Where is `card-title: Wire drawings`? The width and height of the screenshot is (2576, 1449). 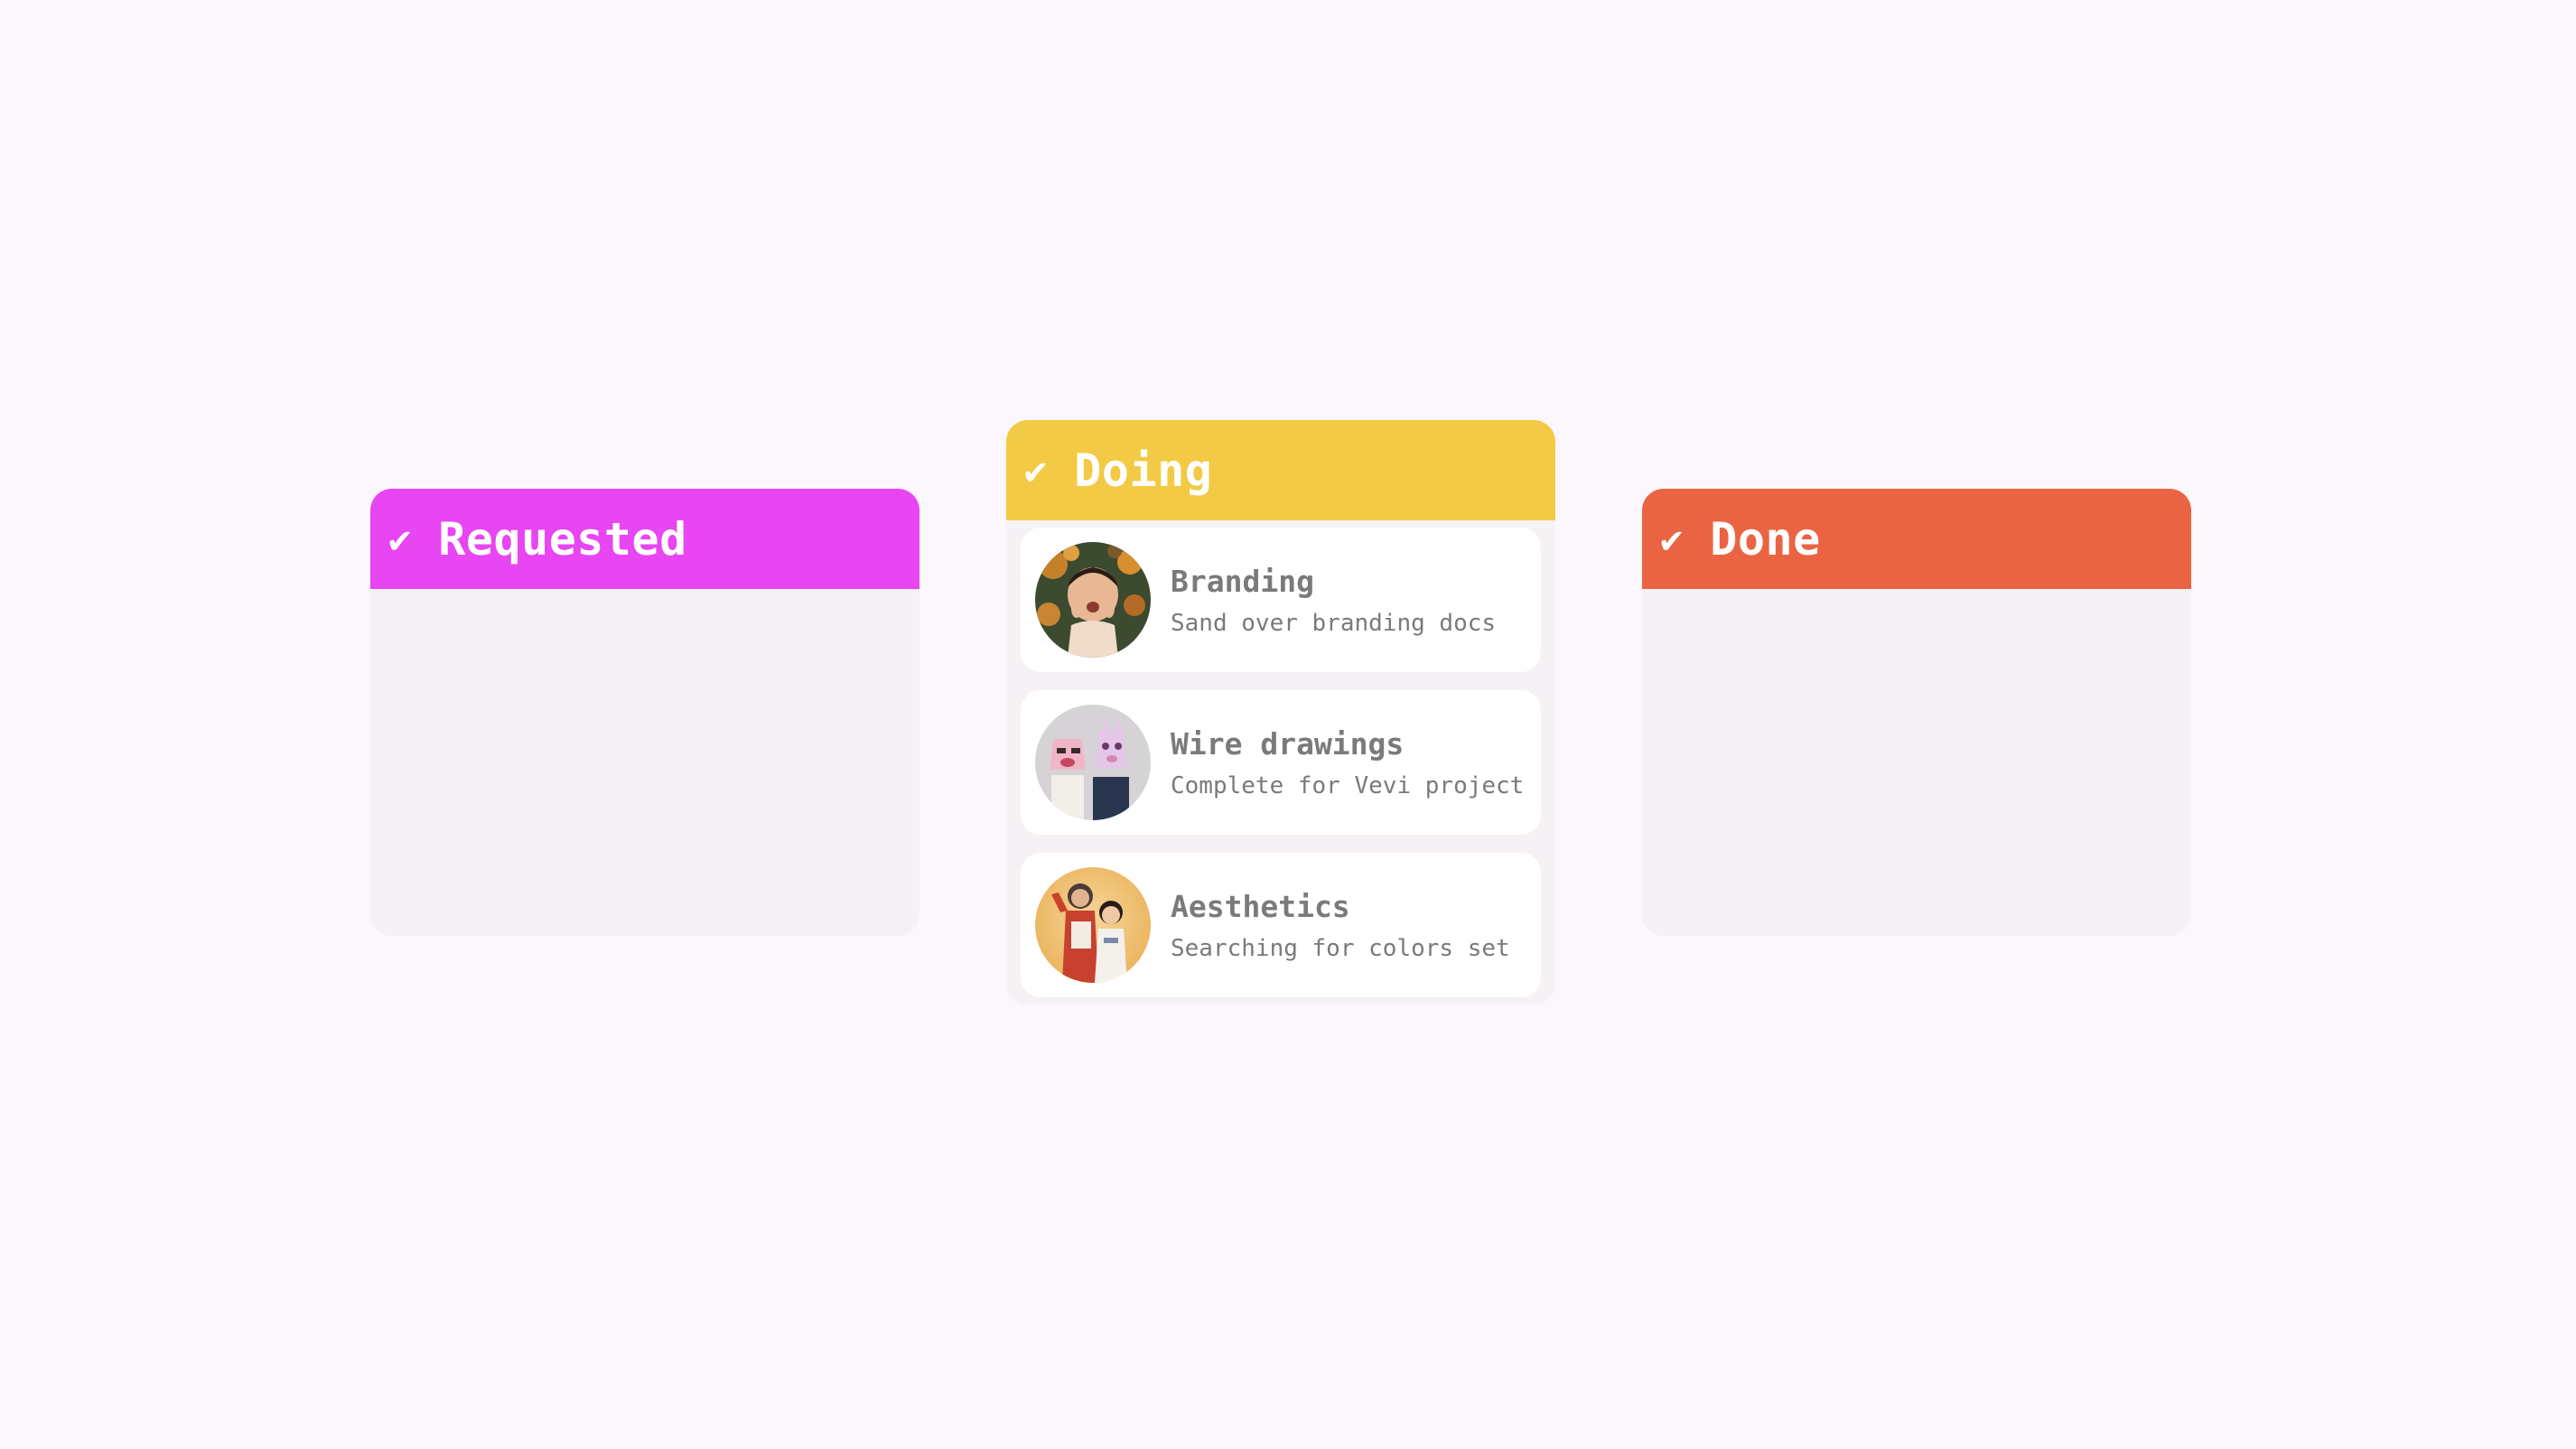 card-title: Wire drawings is located at coordinates (1288, 743).